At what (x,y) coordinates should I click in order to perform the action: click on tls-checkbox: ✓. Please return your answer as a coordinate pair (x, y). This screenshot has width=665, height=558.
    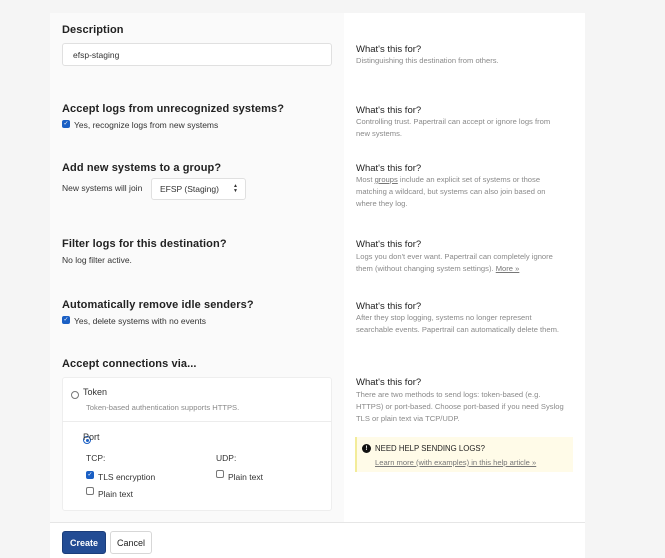
    Looking at the image, I should click on (90, 475).